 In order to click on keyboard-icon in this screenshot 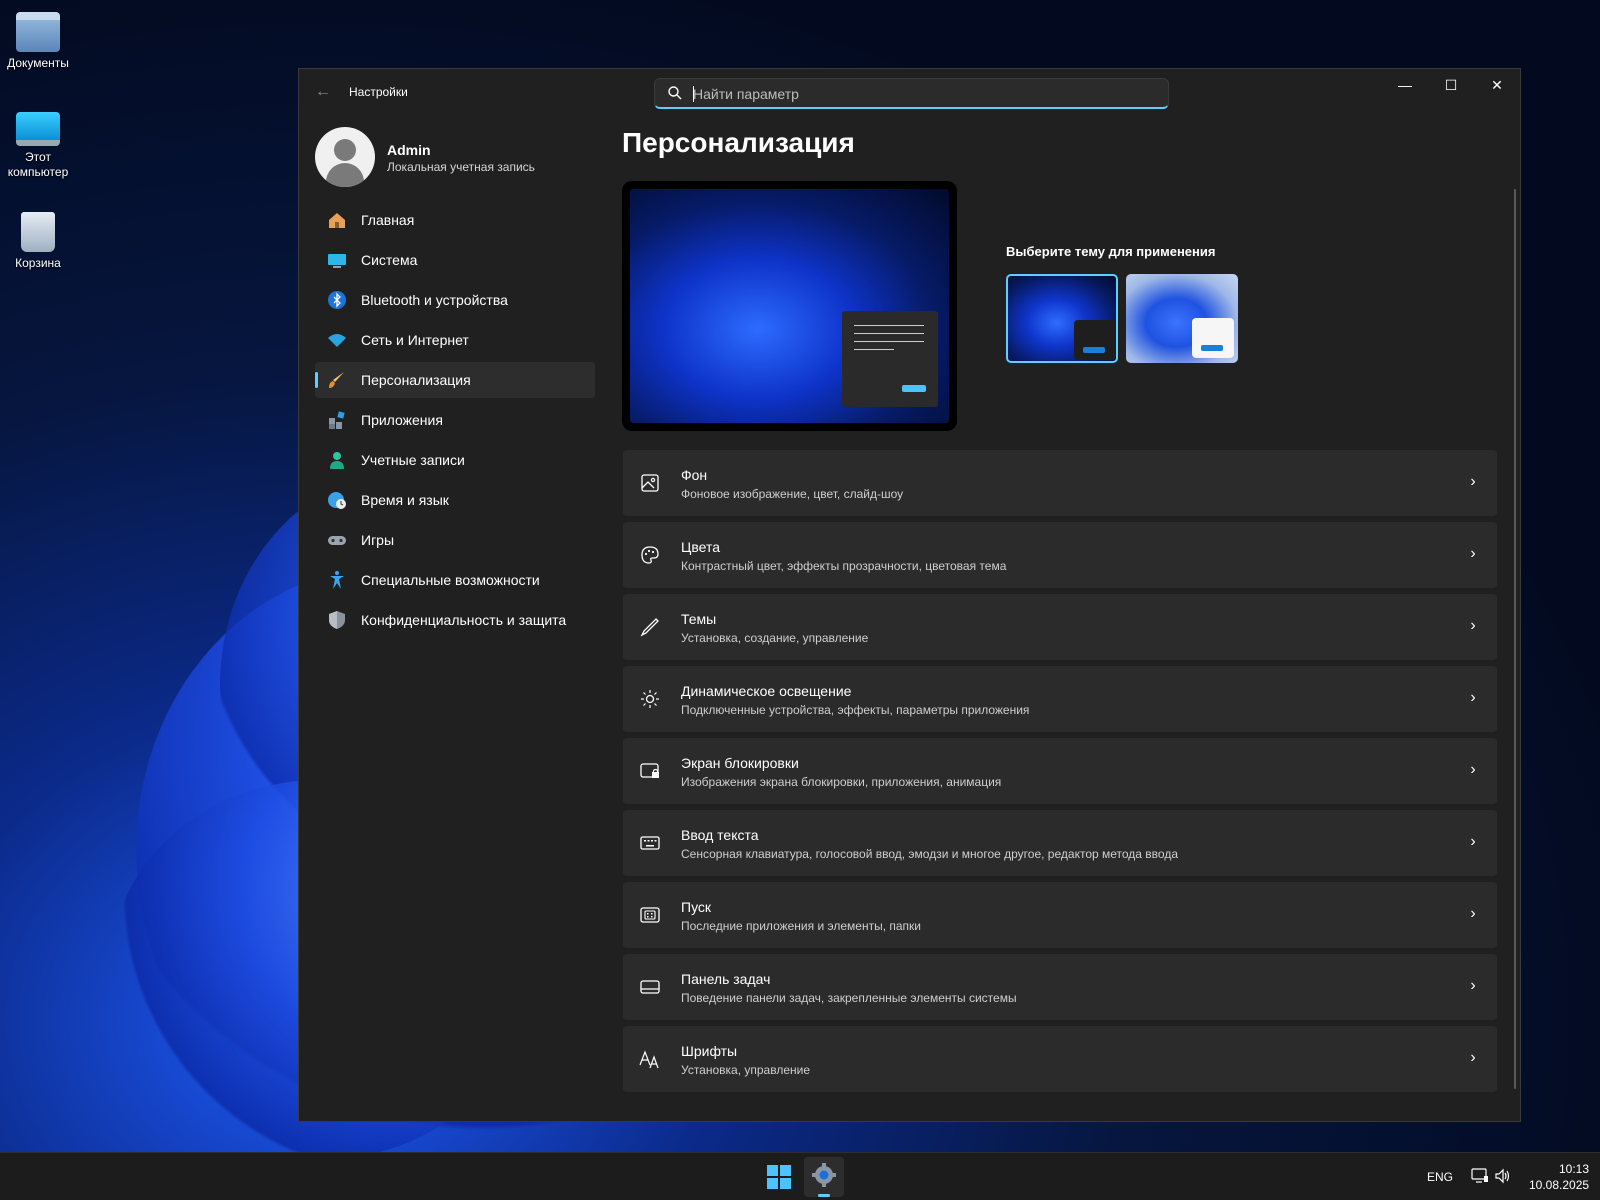, I will do `click(650, 843)`.